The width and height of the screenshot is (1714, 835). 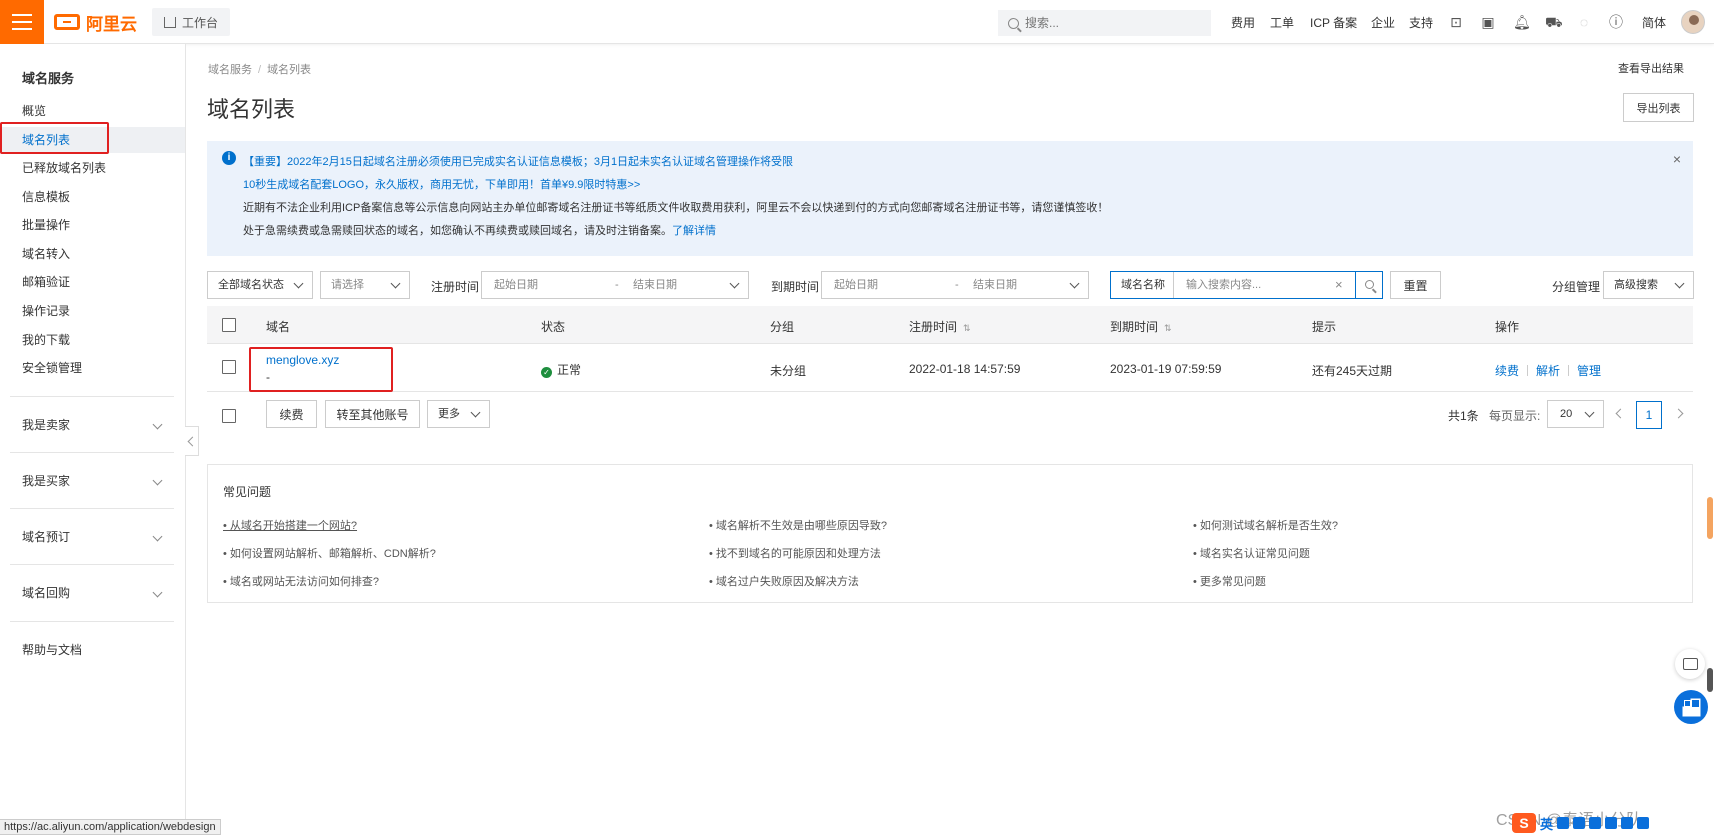 I want to click on sidebar-item-op-logs: 操作记录, so click(x=92, y=311).